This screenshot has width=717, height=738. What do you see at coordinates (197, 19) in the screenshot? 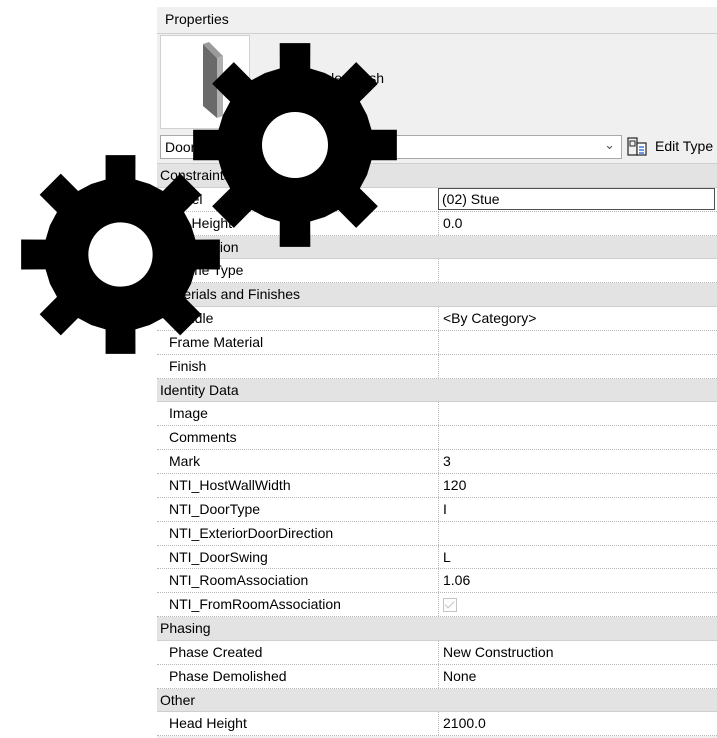
I see `palette-title: Properties` at bounding box center [197, 19].